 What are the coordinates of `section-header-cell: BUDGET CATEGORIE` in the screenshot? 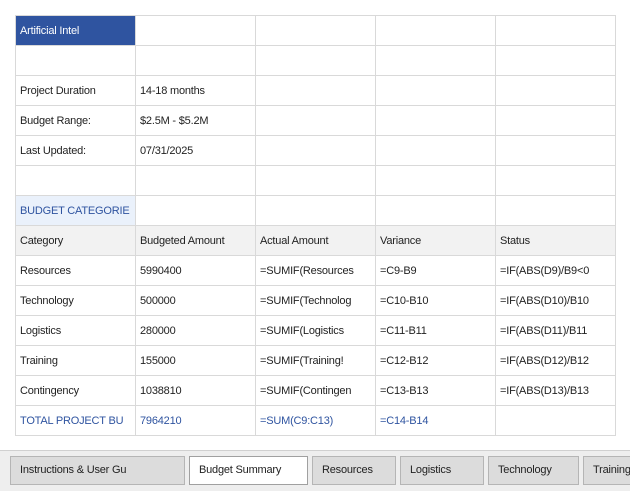 It's located at (75, 210).